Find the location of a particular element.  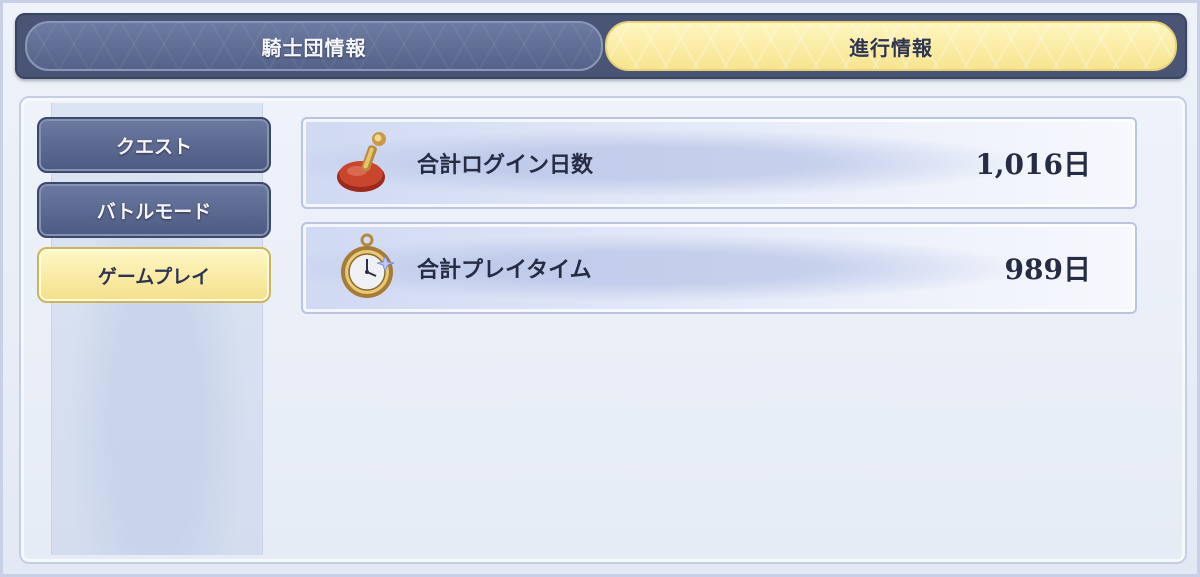

stamp-seal-icon is located at coordinates (361, 162).